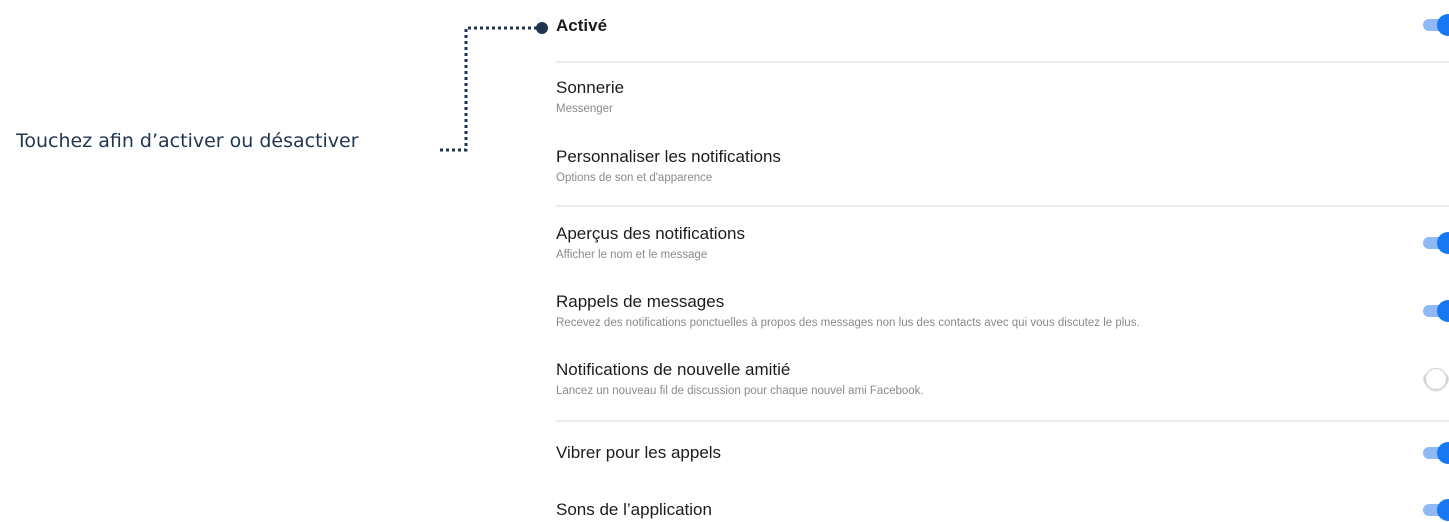 Image resolution: width=1449 pixels, height=522 pixels. What do you see at coordinates (673, 369) in the screenshot?
I see `setting-title: Notifications de nouvelle amitié` at bounding box center [673, 369].